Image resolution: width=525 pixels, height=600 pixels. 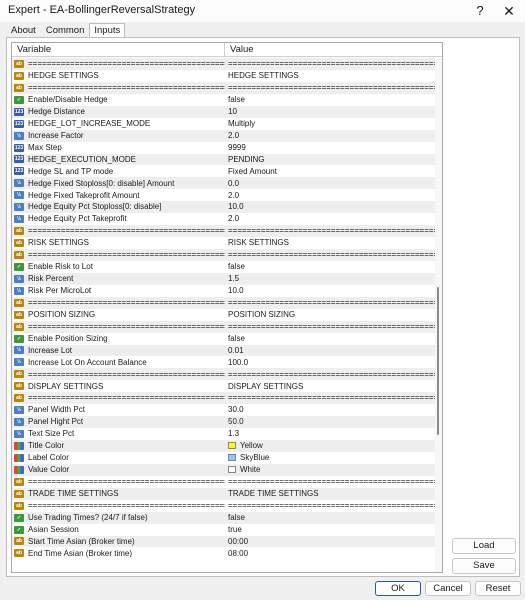 What do you see at coordinates (224, 422) in the screenshot?
I see `parameter-row: ½ Panel Hight Pct 50.0` at bounding box center [224, 422].